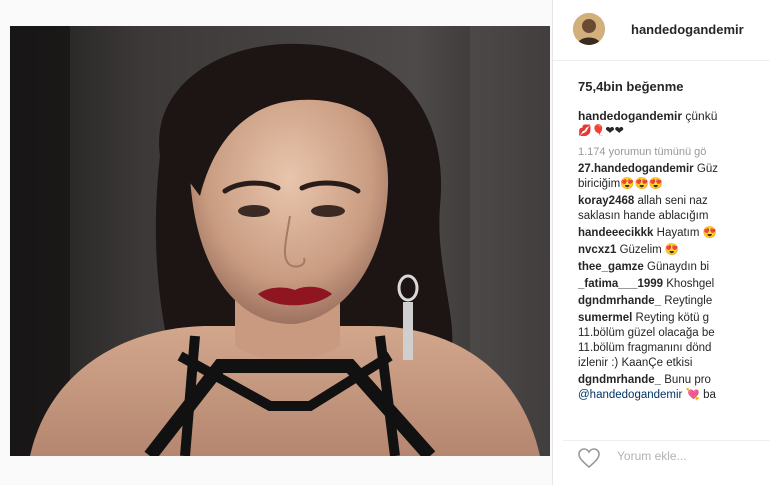 This screenshot has width=770, height=485. Describe the element at coordinates (630, 395) in the screenshot. I see `comment-mention-link: @handedogandemir` at that location.